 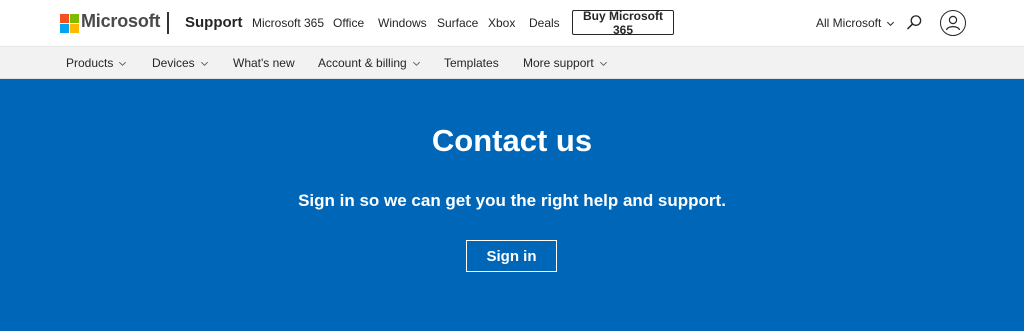 I want to click on microsoft-logo-icon, so click(x=69, y=23).